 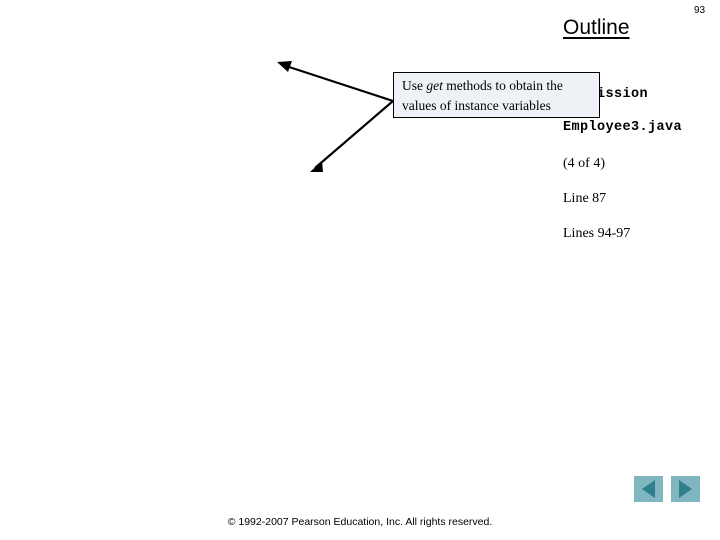 What do you see at coordinates (597, 233) in the screenshot?
I see `outline-reference-line-2: Lines 94-97` at bounding box center [597, 233].